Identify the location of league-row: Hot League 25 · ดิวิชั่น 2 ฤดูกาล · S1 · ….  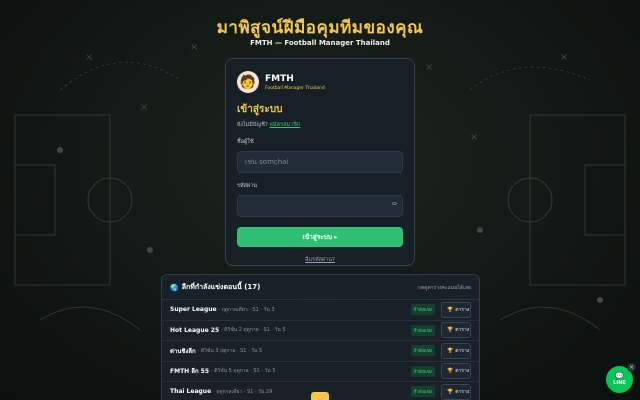
(320, 331).